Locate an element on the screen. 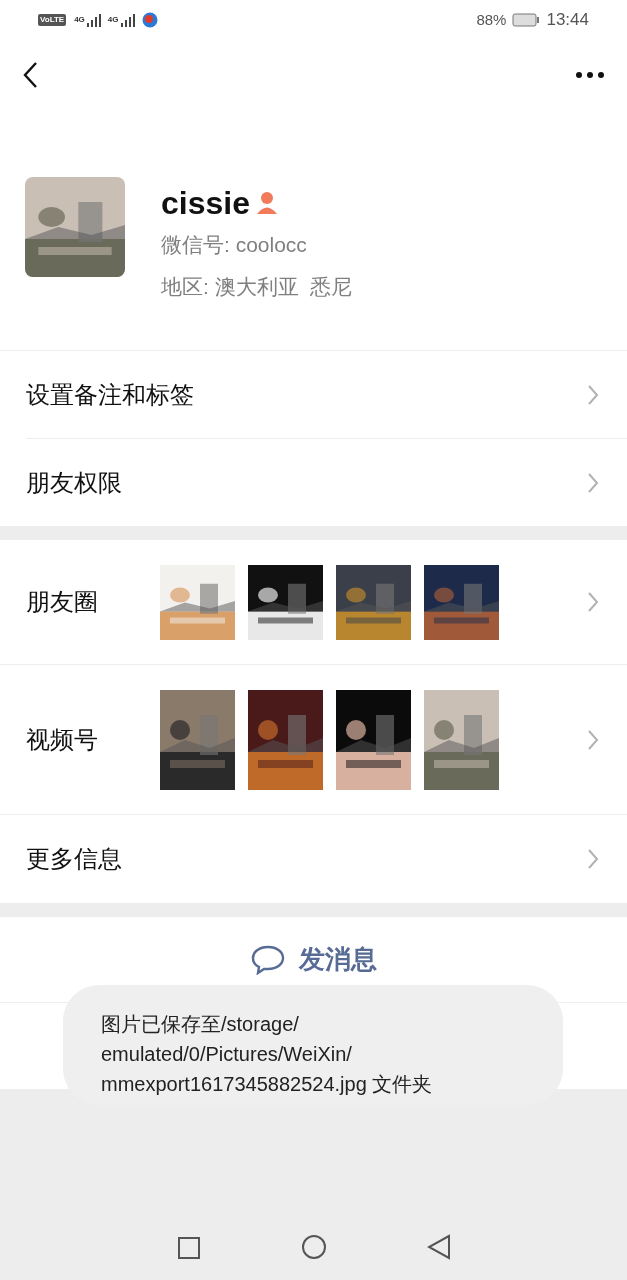 The height and width of the screenshot is (1280, 627). settings-row: 设置备注和标签 is located at coordinates (313, 394).